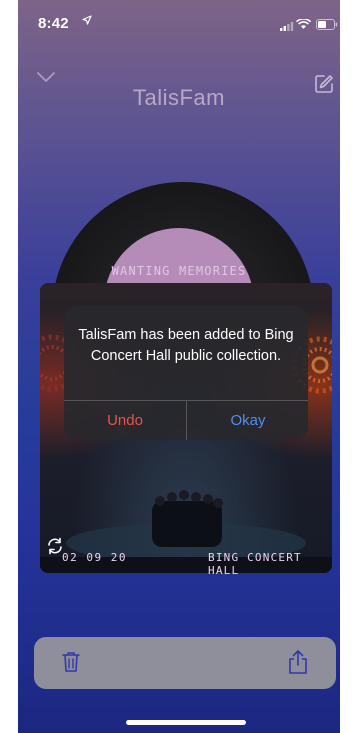 The image size is (356, 733). I want to click on status-time: 8:42, so click(53, 23).